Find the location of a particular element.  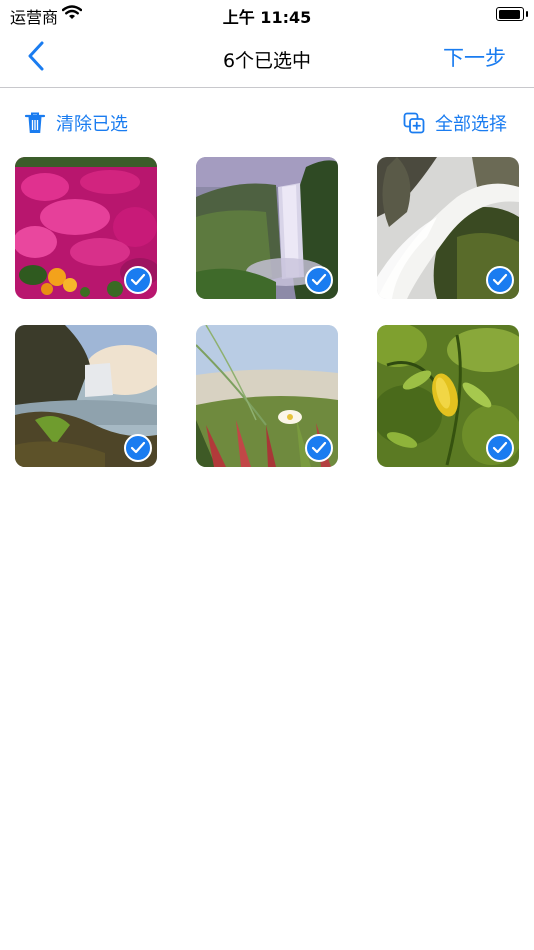

select-all-button: 全部选择 is located at coordinates (455, 123).